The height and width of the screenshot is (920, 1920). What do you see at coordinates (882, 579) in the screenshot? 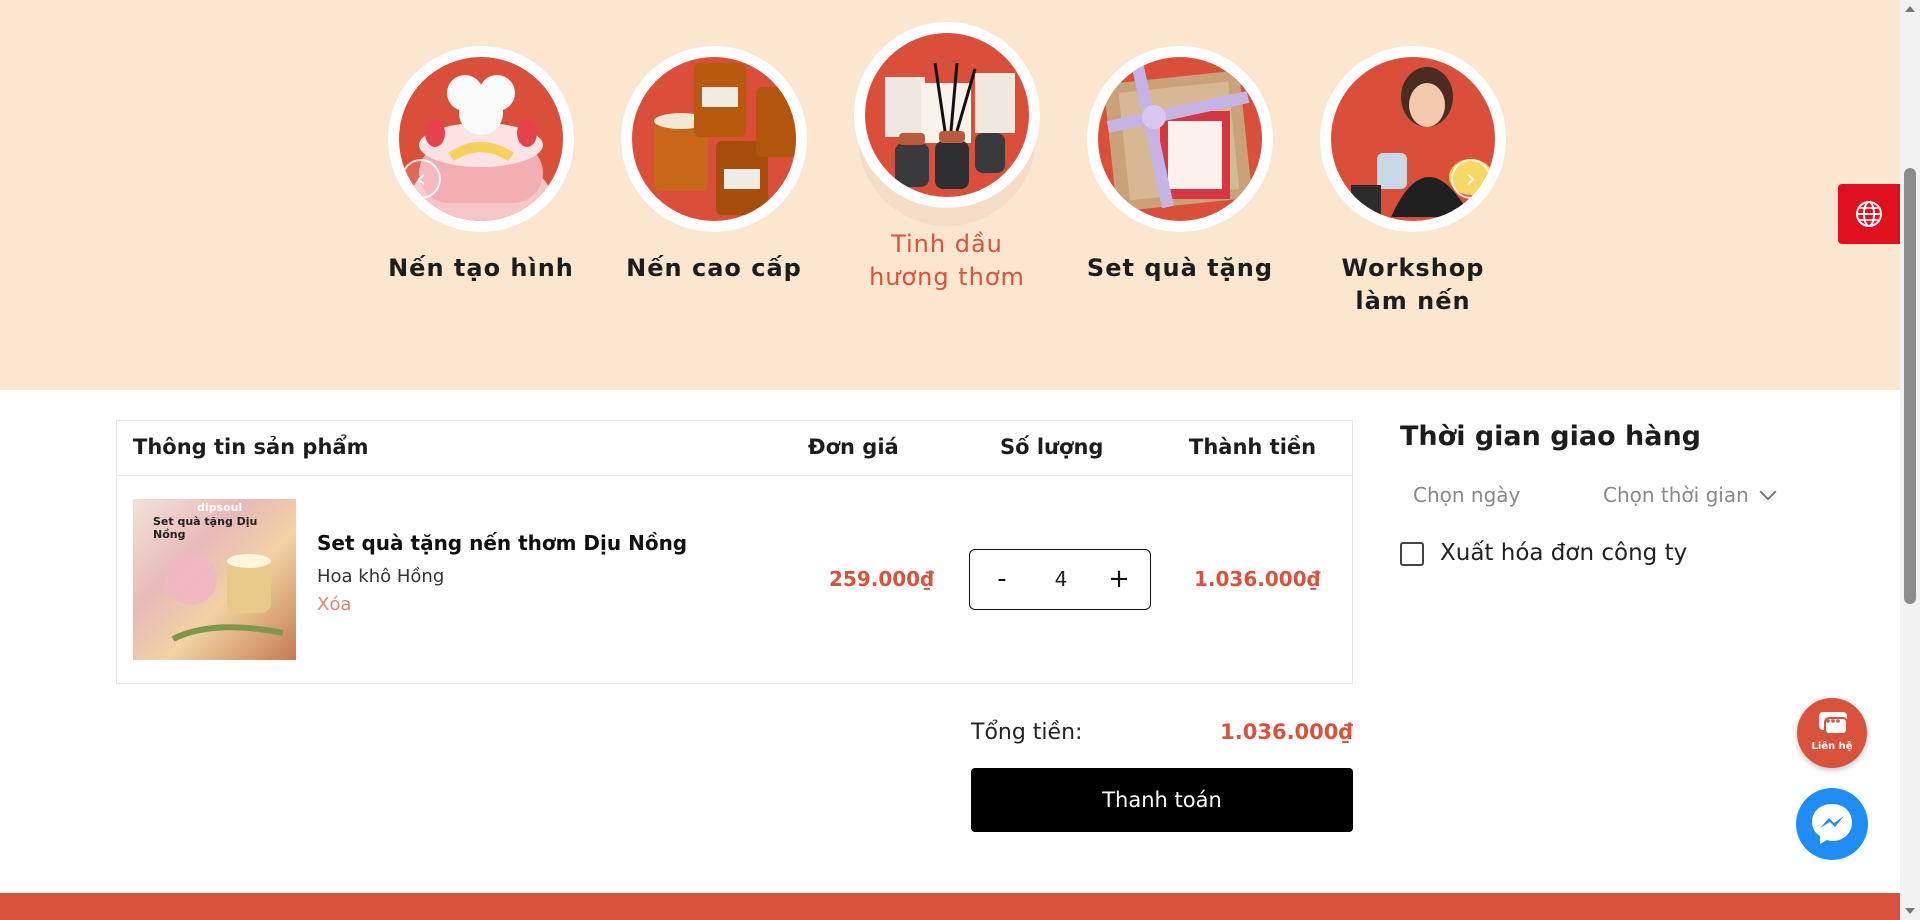
I see `unit-price: 259.000₫` at bounding box center [882, 579].